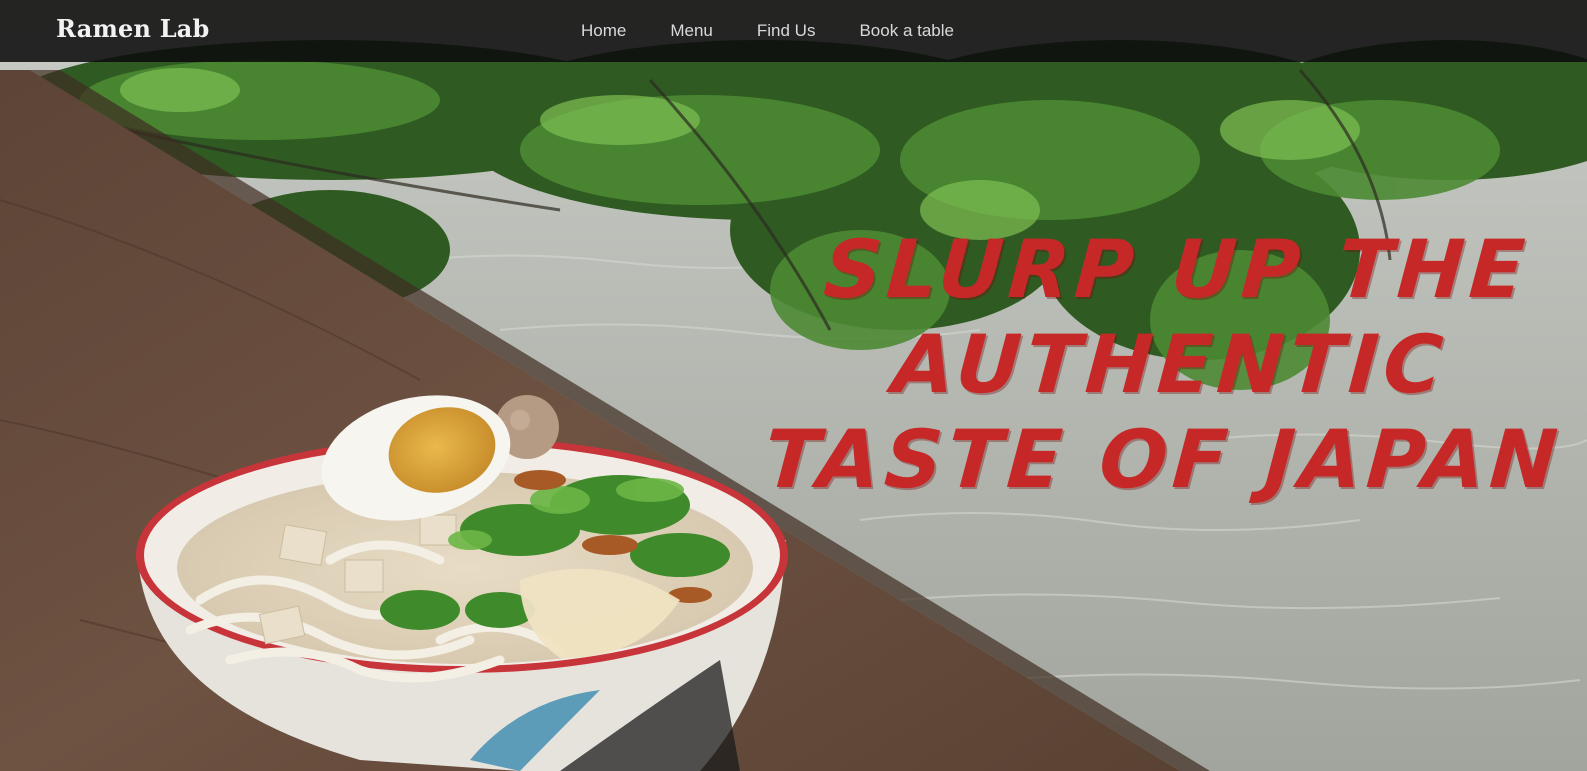 Image resolution: width=1587 pixels, height=771 pixels. What do you see at coordinates (691, 31) in the screenshot?
I see `nav-link-menu: Menu` at bounding box center [691, 31].